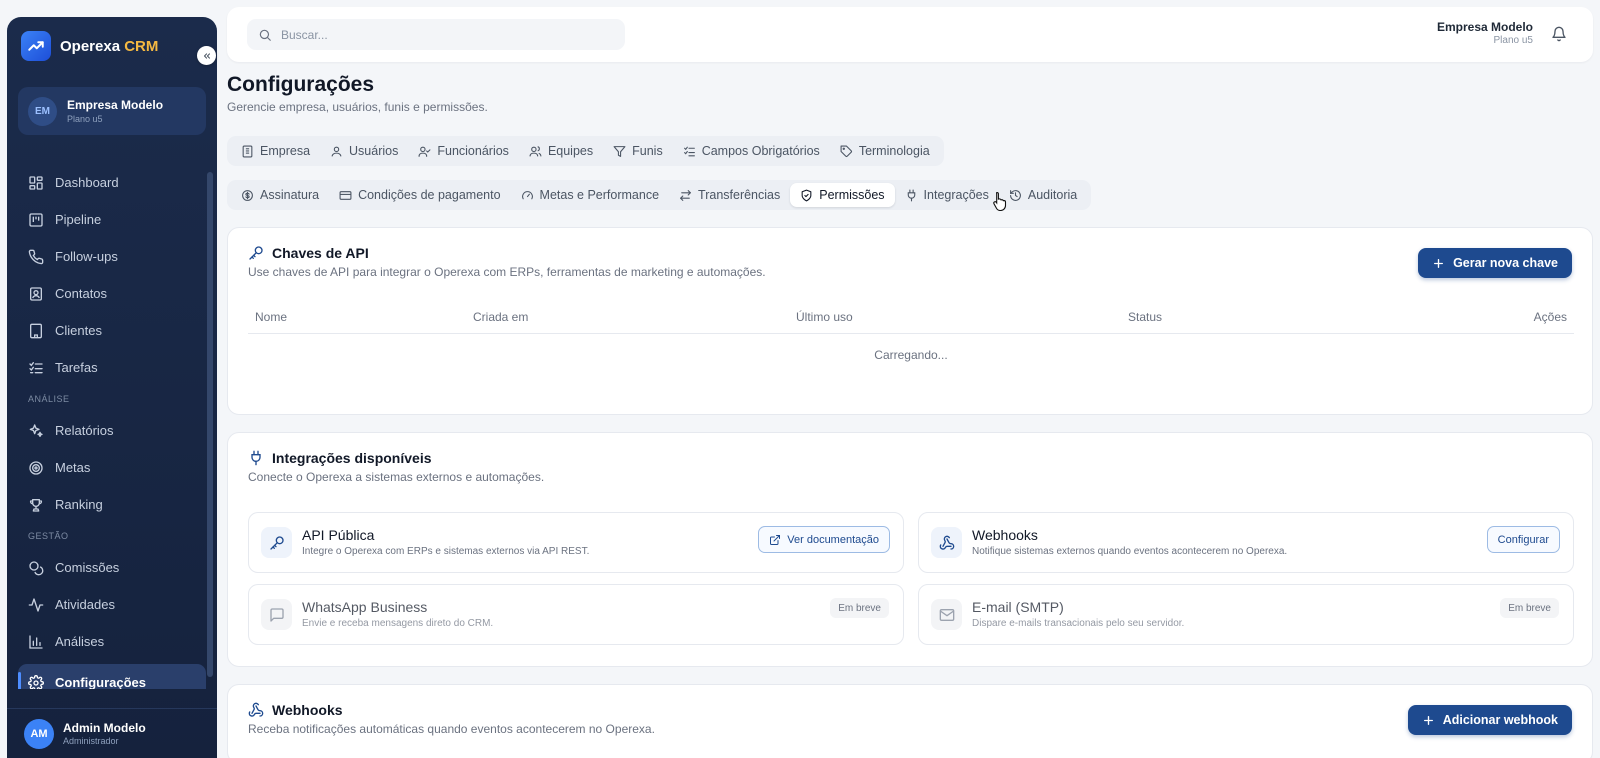 This screenshot has width=1600, height=758. I want to click on activity-icon, so click(36, 604).